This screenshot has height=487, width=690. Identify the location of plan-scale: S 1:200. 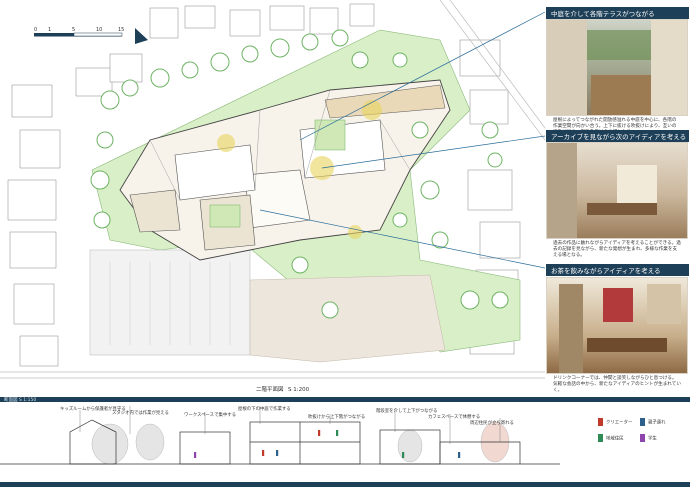
(299, 390).